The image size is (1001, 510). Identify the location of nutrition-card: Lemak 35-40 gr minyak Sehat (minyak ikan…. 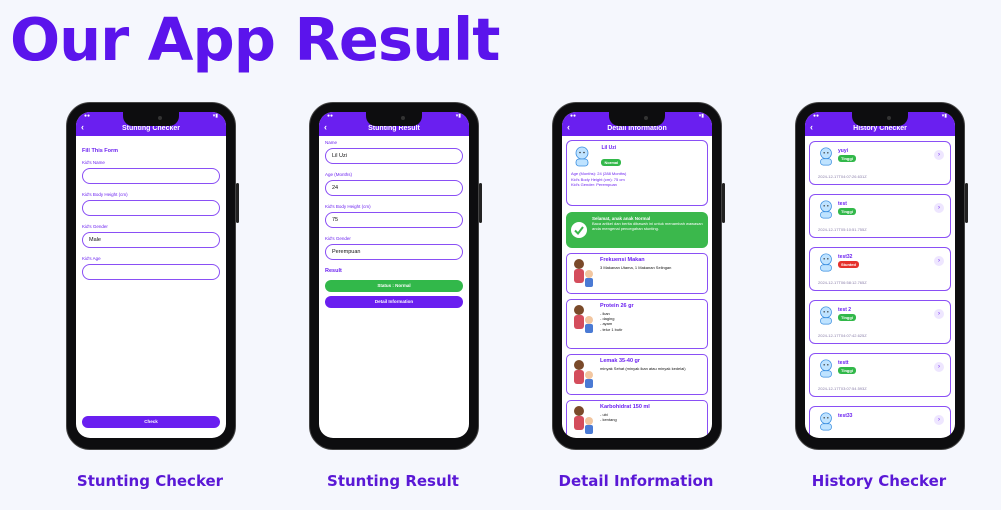
(637, 374).